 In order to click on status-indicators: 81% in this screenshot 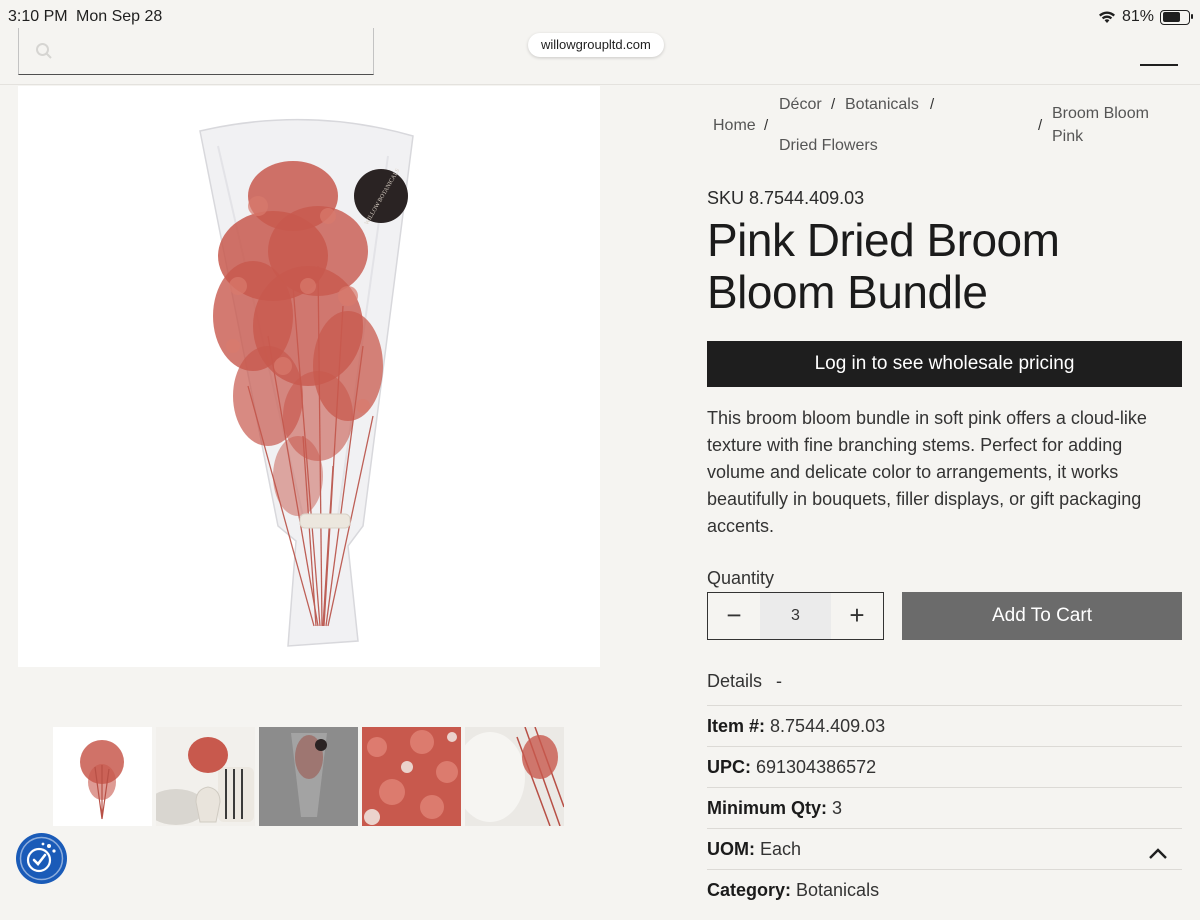, I will do `click(1145, 17)`.